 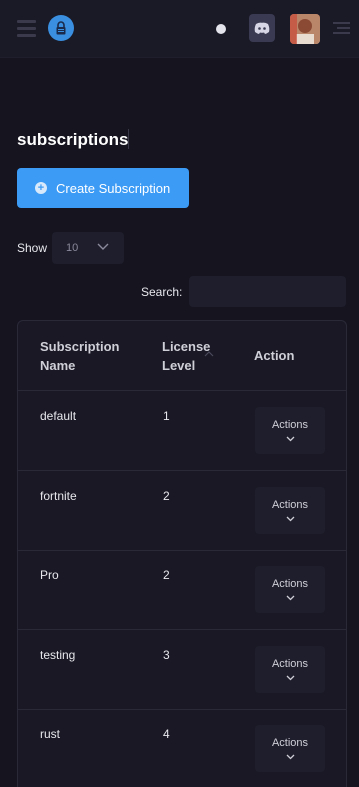 What do you see at coordinates (49, 575) in the screenshot?
I see `subscription-name: Pro` at bounding box center [49, 575].